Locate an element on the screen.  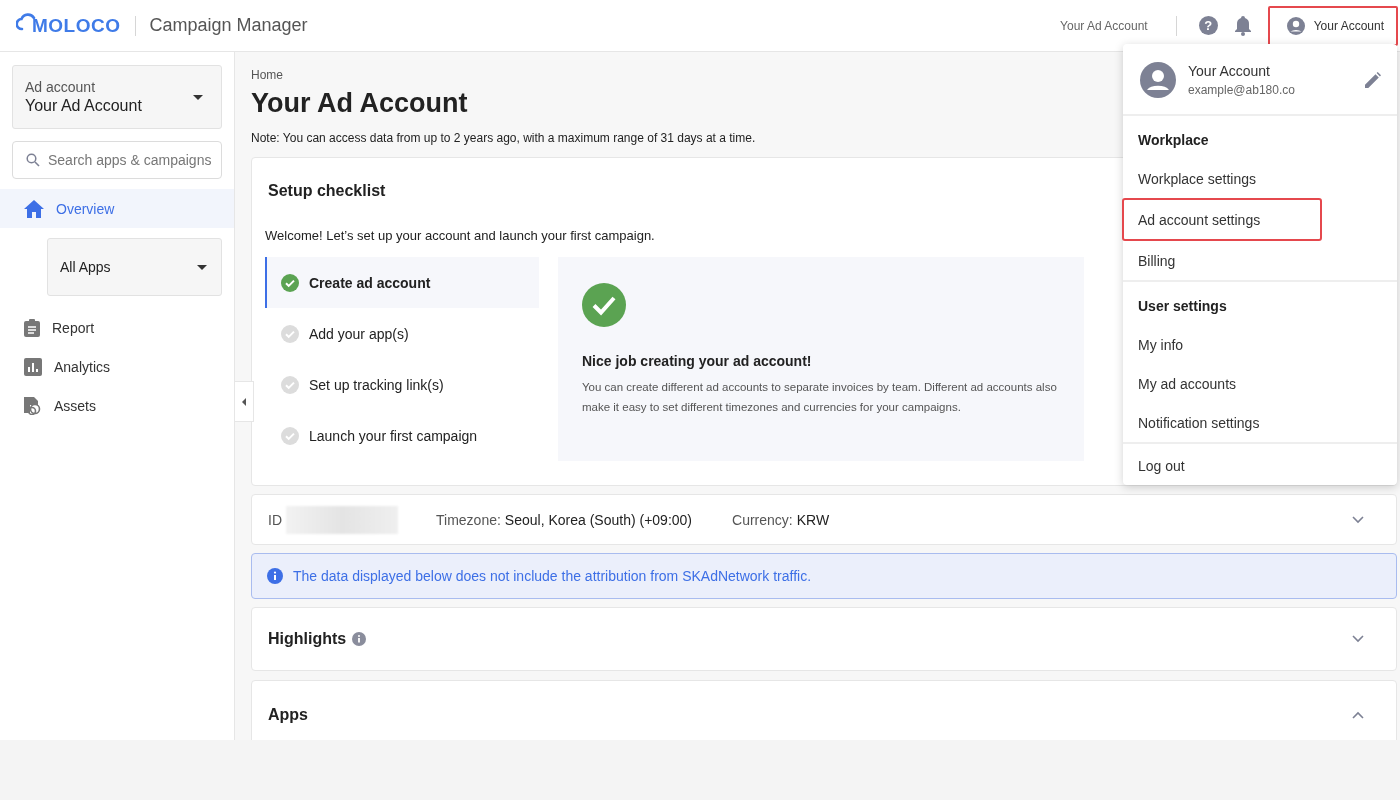
id-label: ID is located at coordinates (275, 519).